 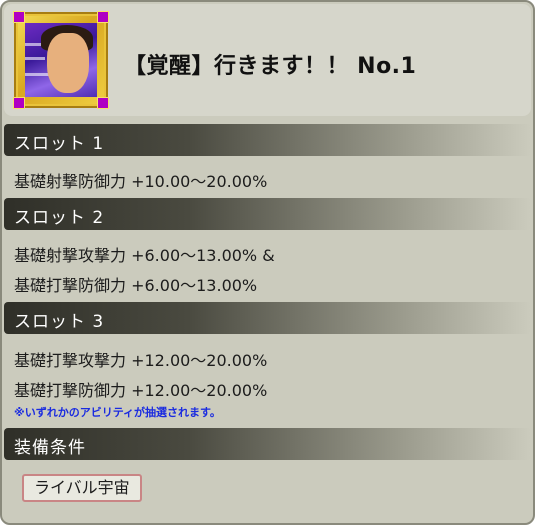 I want to click on character-portrait, so click(x=61, y=60).